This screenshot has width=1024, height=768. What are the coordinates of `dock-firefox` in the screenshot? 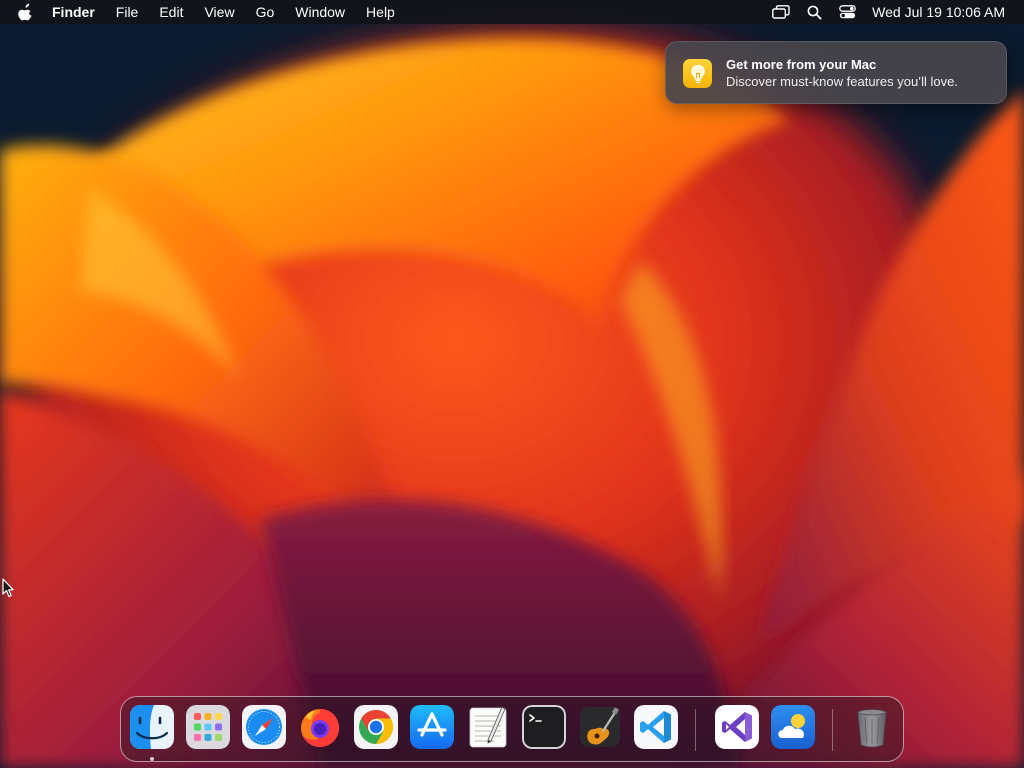 It's located at (320, 727).